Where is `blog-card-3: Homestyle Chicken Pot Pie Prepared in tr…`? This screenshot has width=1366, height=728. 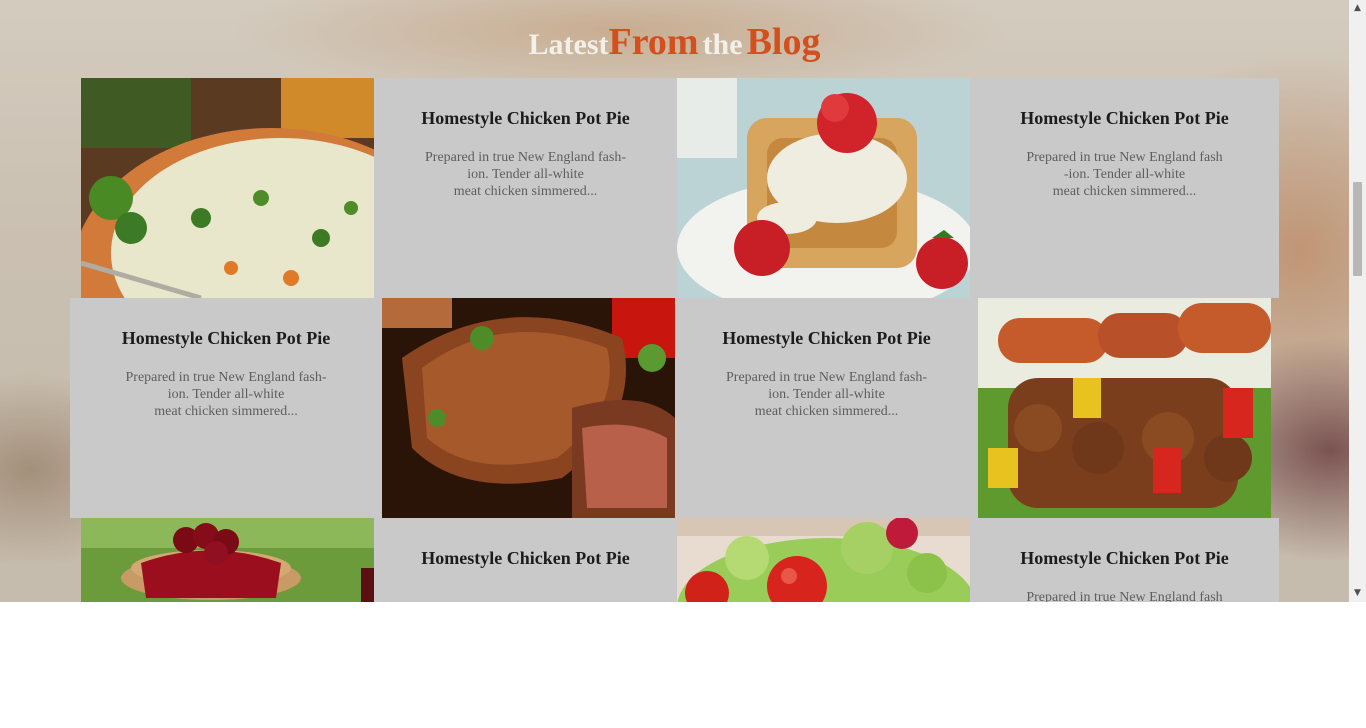 blog-card-3: Homestyle Chicken Pot Pie Prepared in tr… is located at coordinates (226, 408).